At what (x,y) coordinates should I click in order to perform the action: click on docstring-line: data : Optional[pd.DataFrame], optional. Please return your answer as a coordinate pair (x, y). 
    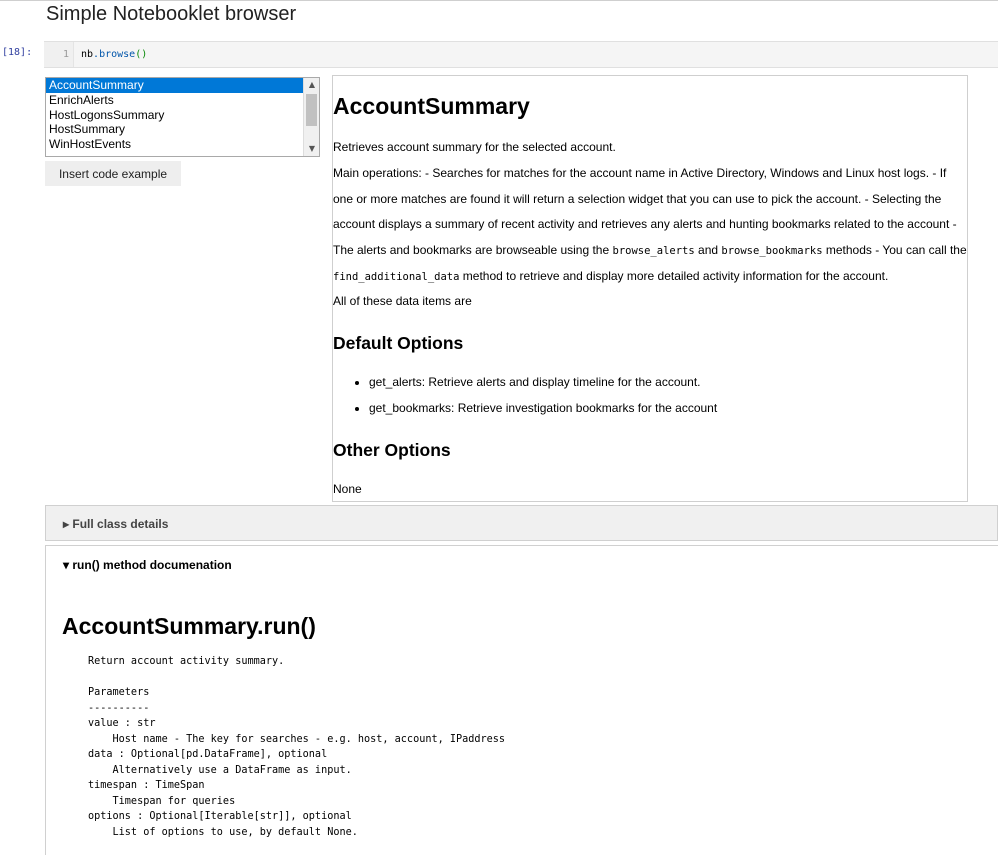
    Looking at the image, I should click on (208, 754).